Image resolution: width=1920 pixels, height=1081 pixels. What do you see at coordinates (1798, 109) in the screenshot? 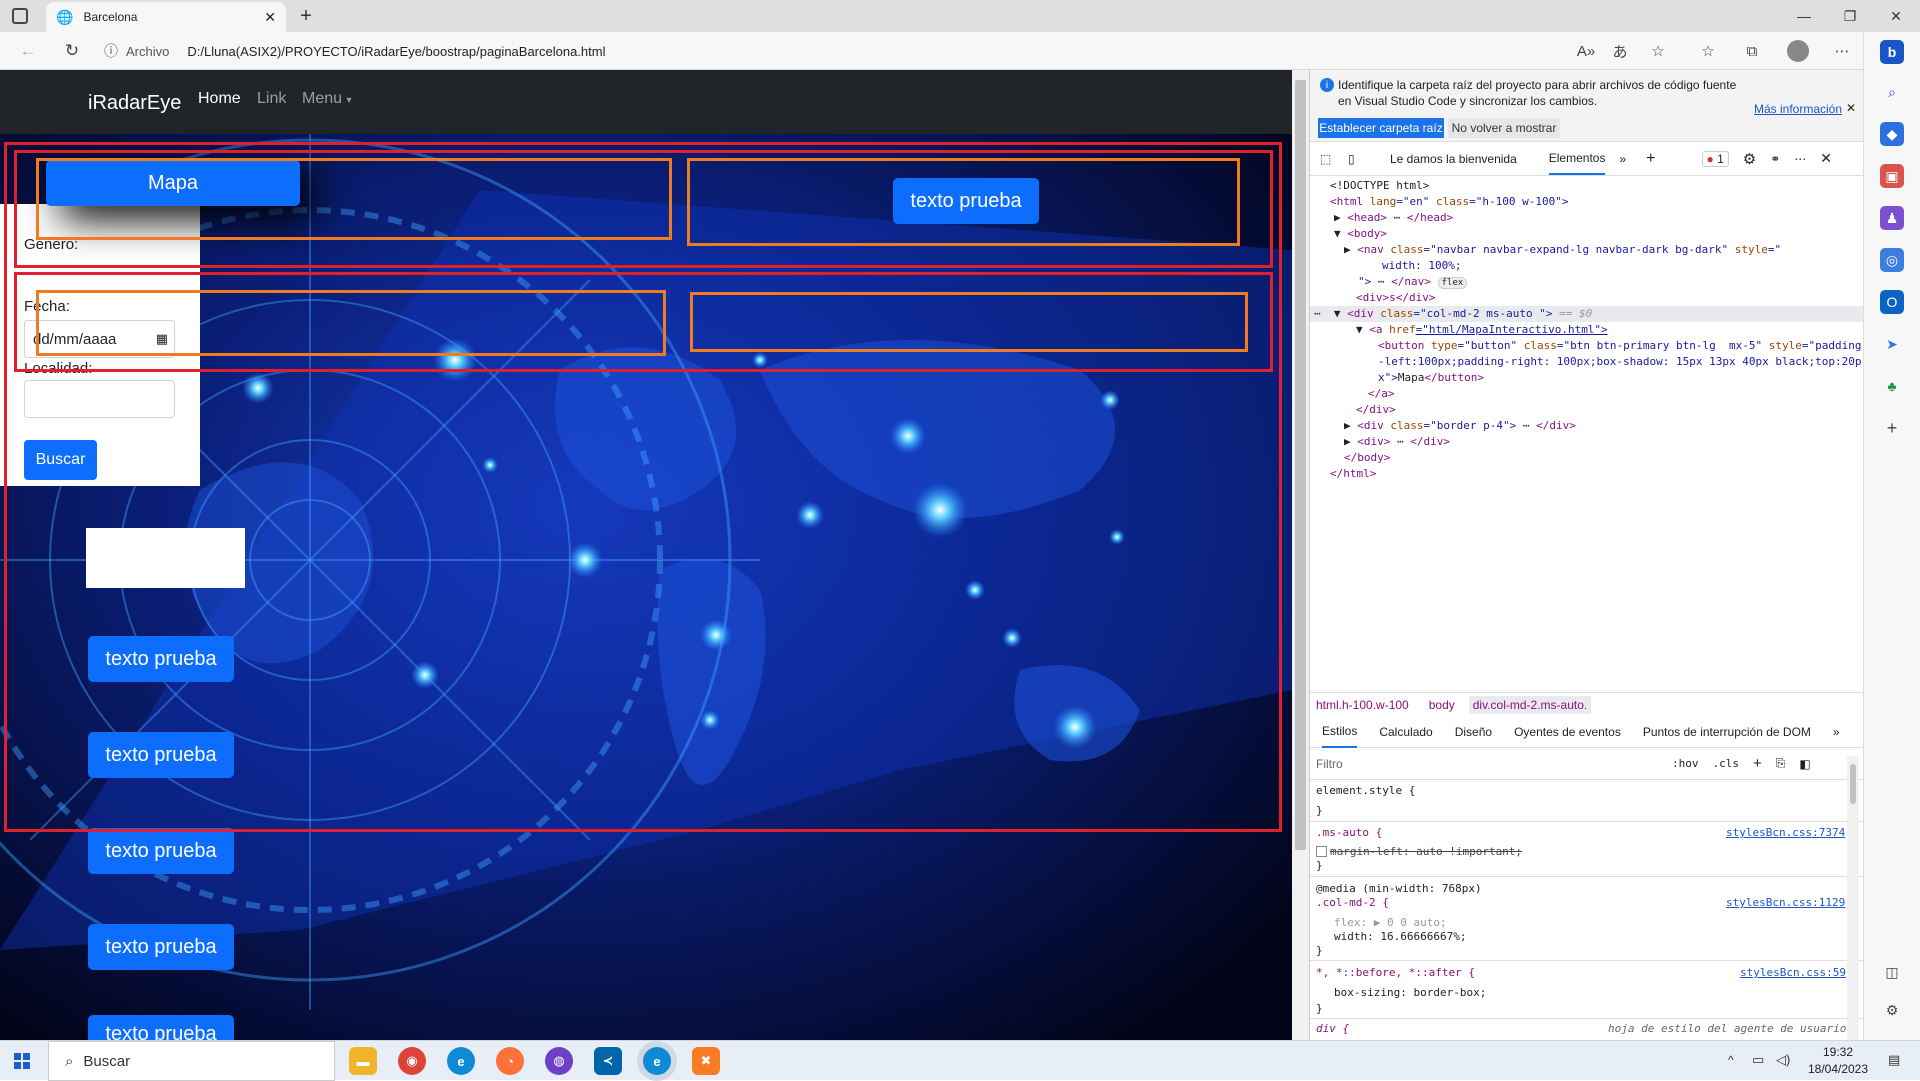
I see `banner-link: Más información` at bounding box center [1798, 109].